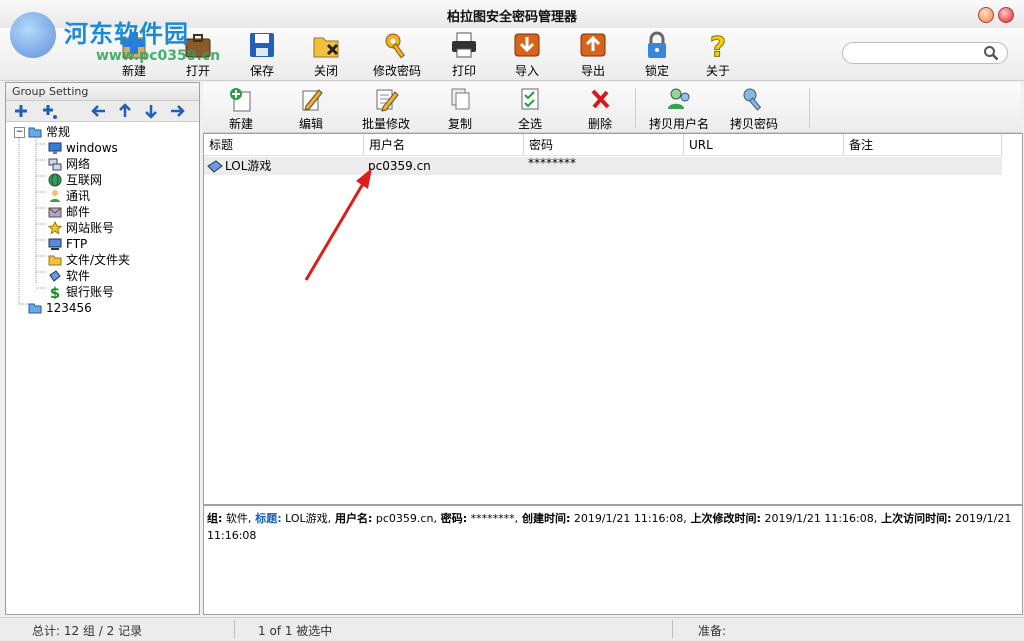 This screenshot has height=641, width=1024. Describe the element at coordinates (33, 35) in the screenshot. I see `watermark-circle` at that location.